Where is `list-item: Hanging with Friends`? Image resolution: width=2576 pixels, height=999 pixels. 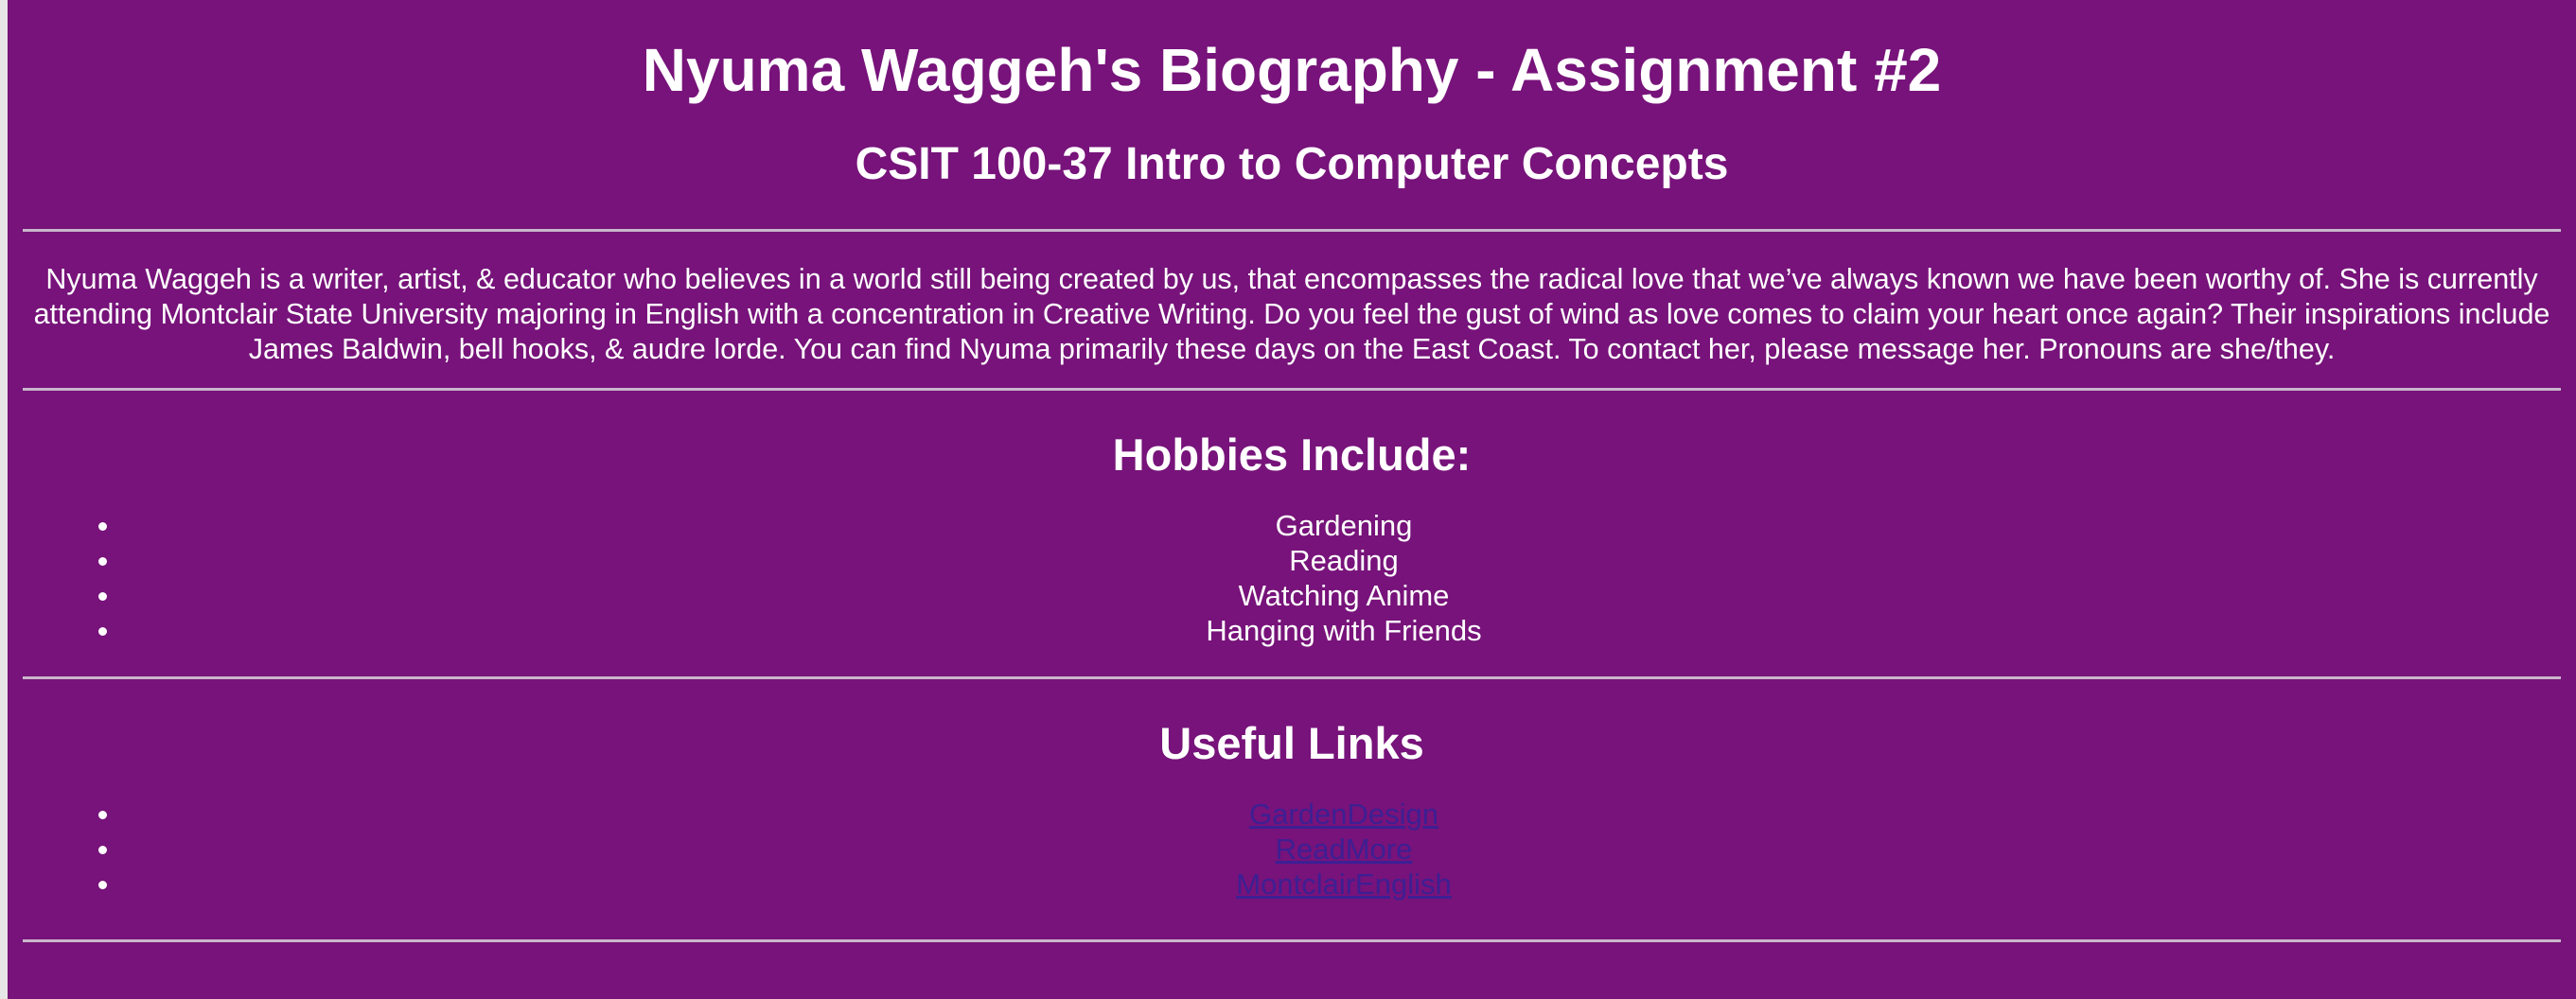 list-item: Hanging with Friends is located at coordinates (1292, 630).